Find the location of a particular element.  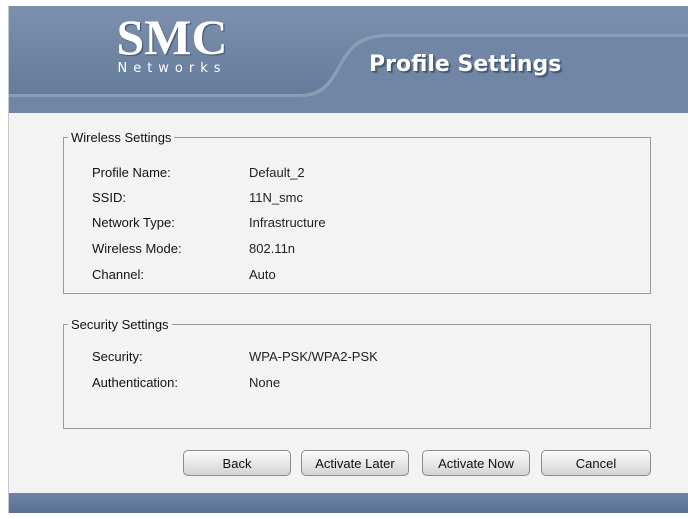

channel-label: Channel: is located at coordinates (118, 274).